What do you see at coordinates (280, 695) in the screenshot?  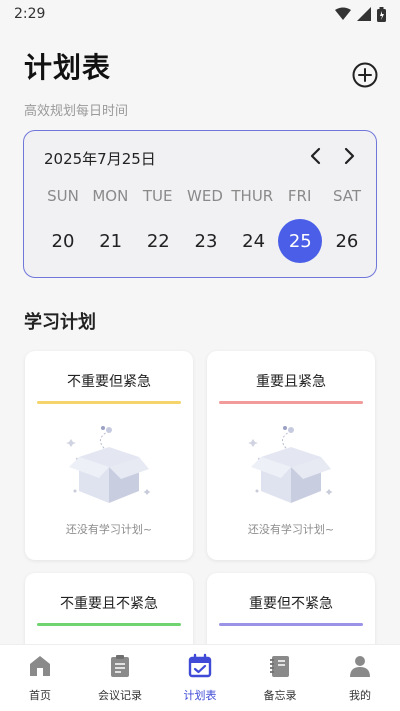 I see `tab-label: 备忘录` at bounding box center [280, 695].